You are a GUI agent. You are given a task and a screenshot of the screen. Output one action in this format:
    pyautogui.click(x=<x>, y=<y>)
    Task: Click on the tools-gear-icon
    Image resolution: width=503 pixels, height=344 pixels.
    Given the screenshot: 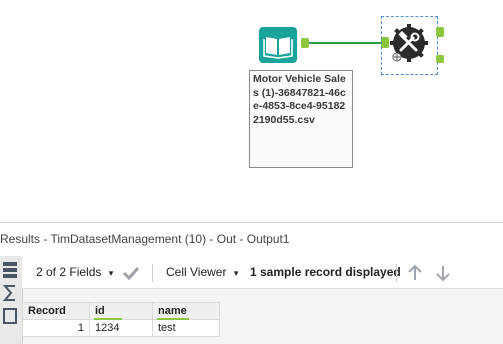 What is the action you would take?
    pyautogui.click(x=409, y=43)
    